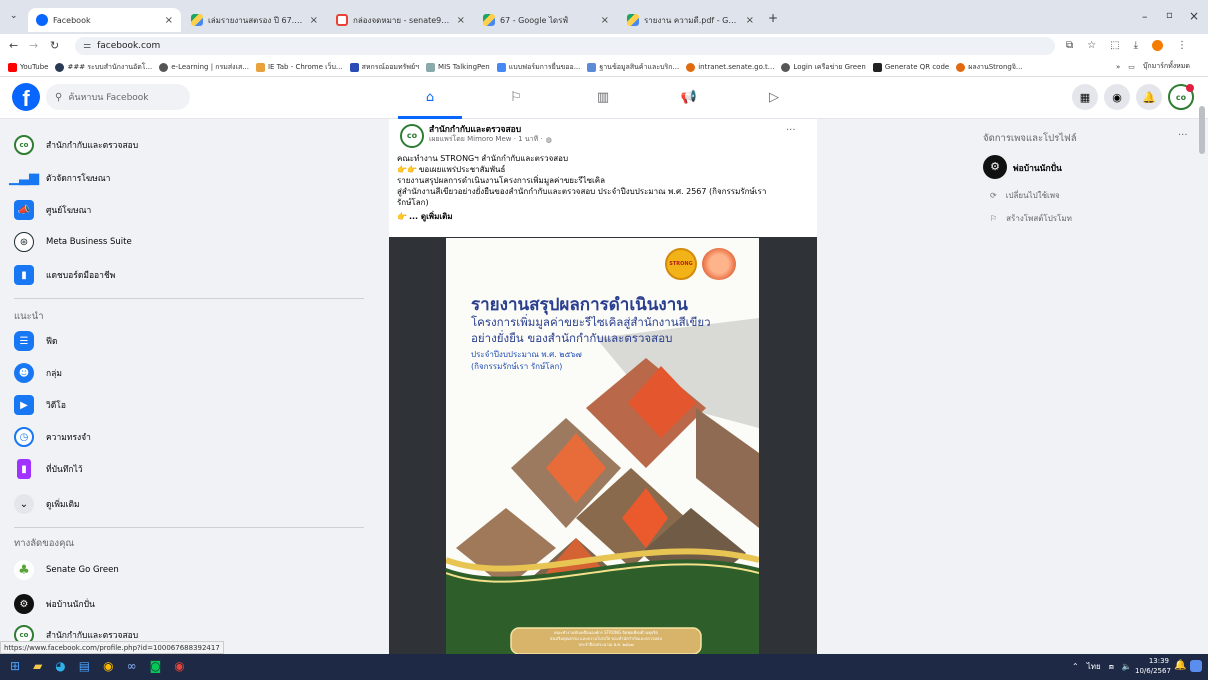  Describe the element at coordinates (1091, 45) in the screenshot. I see `star-icon: ☆` at that location.